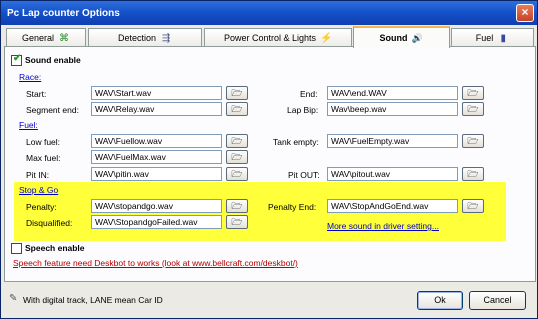 This screenshot has width=538, height=319. I want to click on start-browse-button: 🗁, so click(237, 93).